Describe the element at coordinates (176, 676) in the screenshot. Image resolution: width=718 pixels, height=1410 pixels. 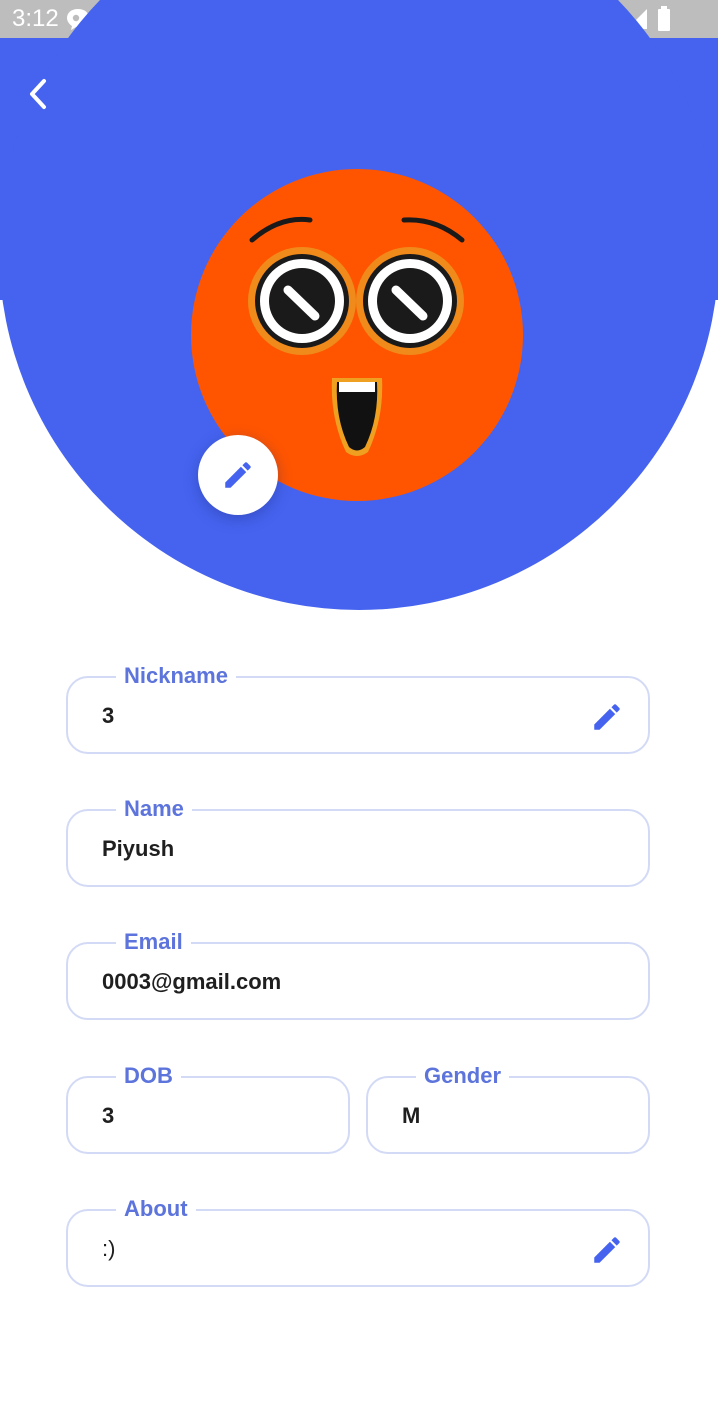
I see `nickname-label: Nickname` at that location.